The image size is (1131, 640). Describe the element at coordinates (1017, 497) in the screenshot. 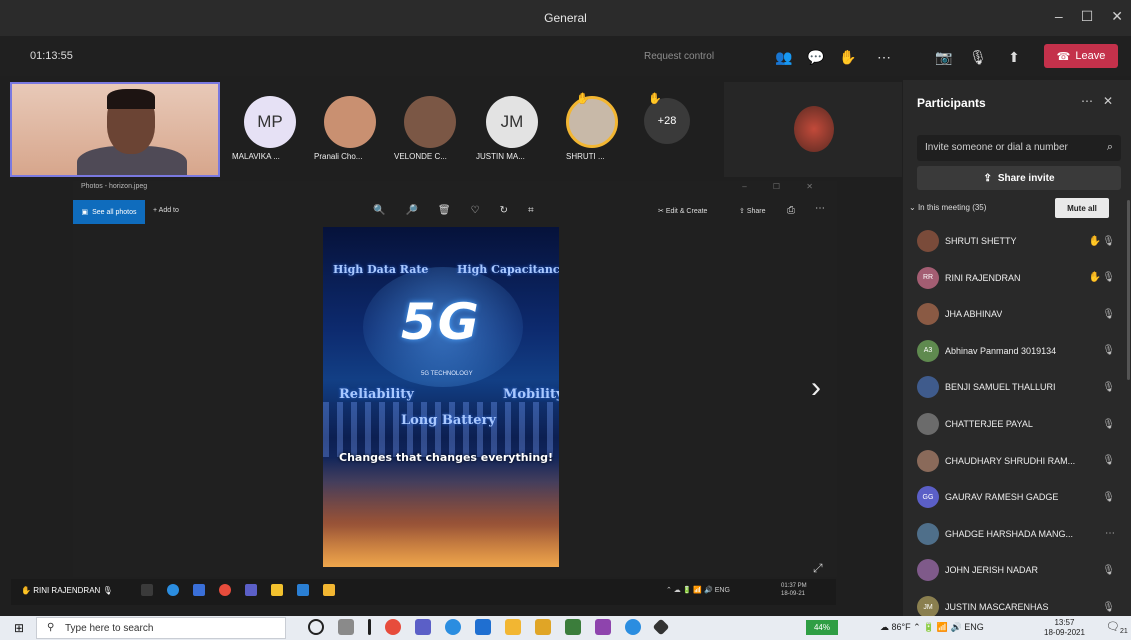

I see `participant-row: GG GAURAV RAMESH GADGE 🎙` at that location.